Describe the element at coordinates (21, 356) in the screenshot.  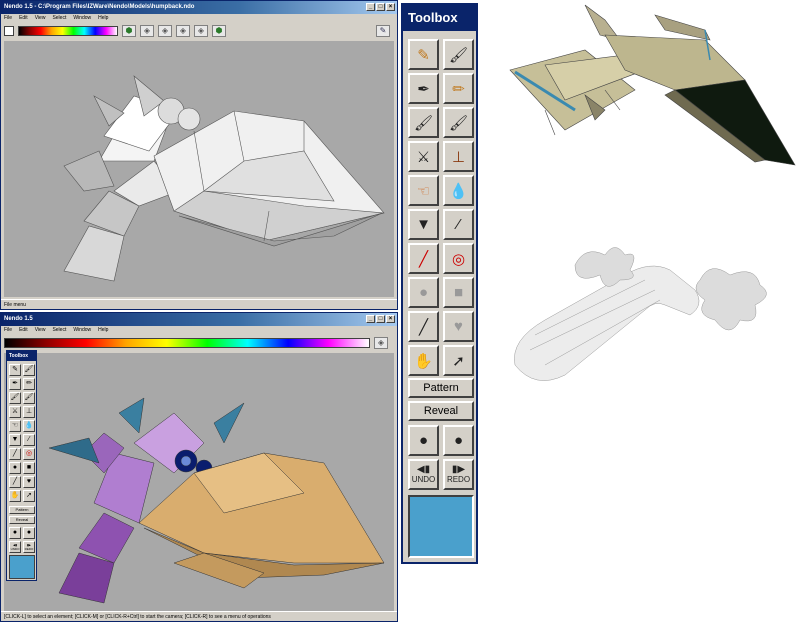
I see `small-toolbox-title: Toolbox` at that location.